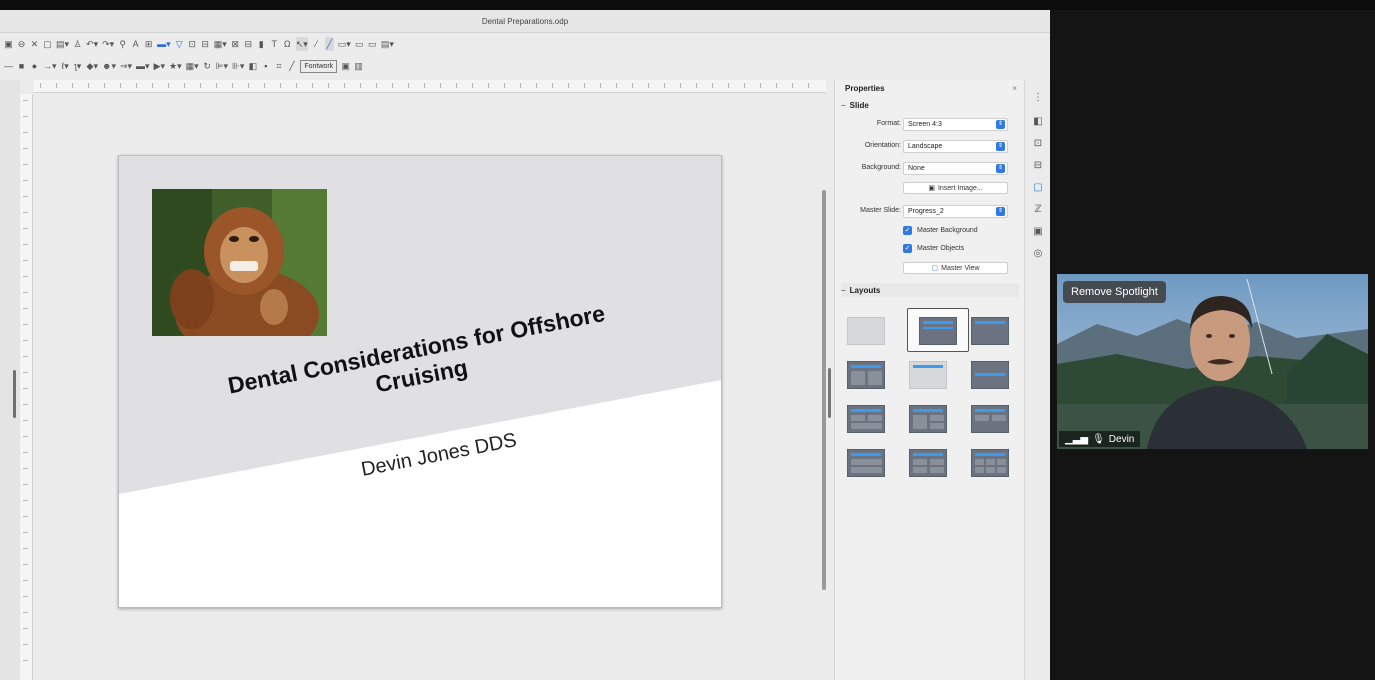 The image size is (1375, 680). I want to click on rect-tool-icon: ■, so click(21, 66).